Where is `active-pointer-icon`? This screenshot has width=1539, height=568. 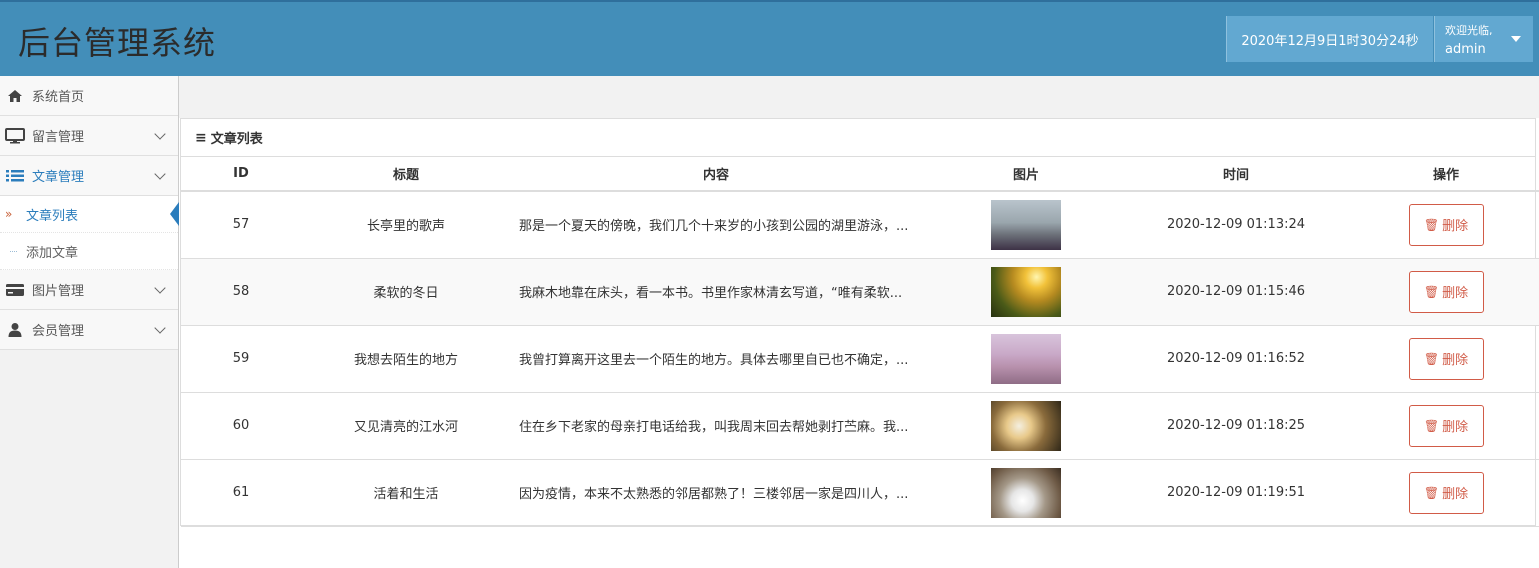
active-pointer-icon is located at coordinates (174, 214).